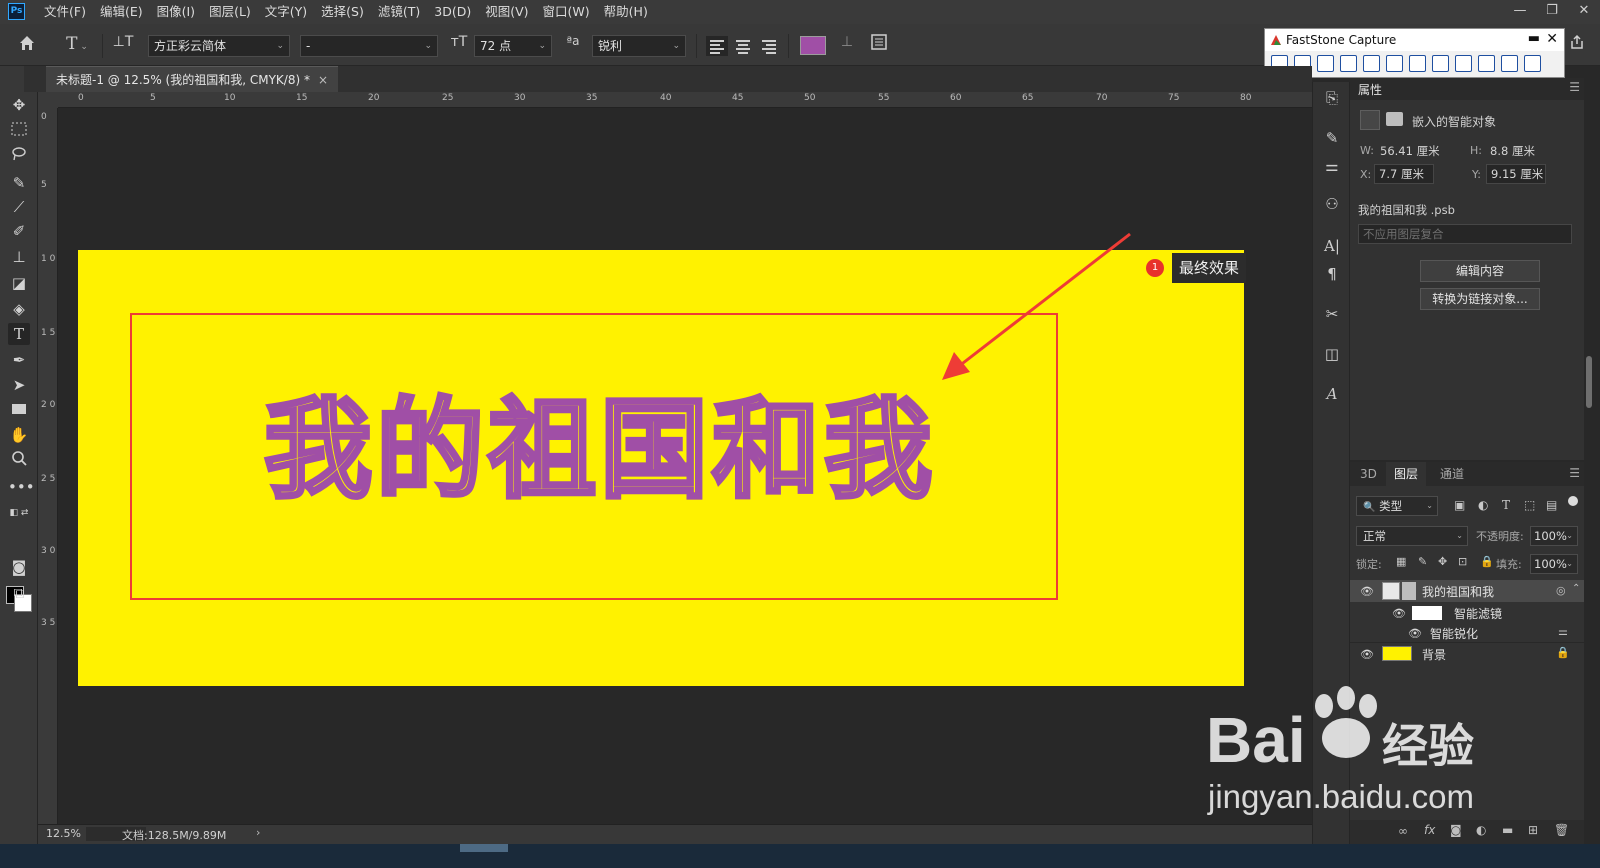 This screenshot has width=1600, height=868. I want to click on height-value: 8.8 厘米, so click(1512, 151).